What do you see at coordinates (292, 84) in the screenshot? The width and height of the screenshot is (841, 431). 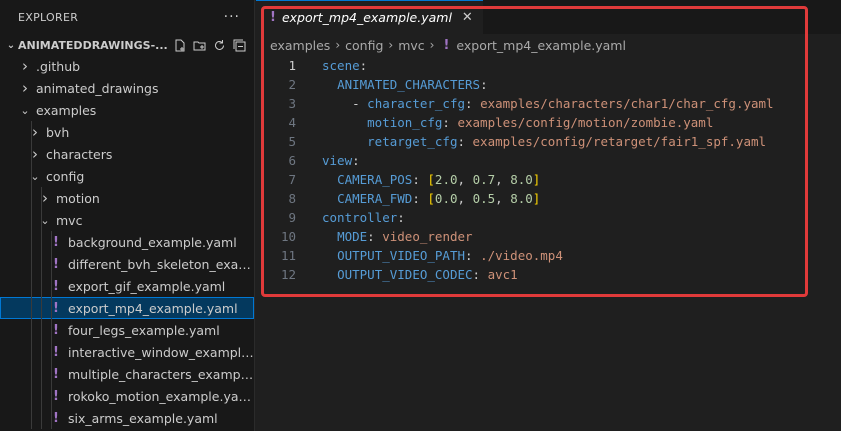 I see `line-number: 2` at bounding box center [292, 84].